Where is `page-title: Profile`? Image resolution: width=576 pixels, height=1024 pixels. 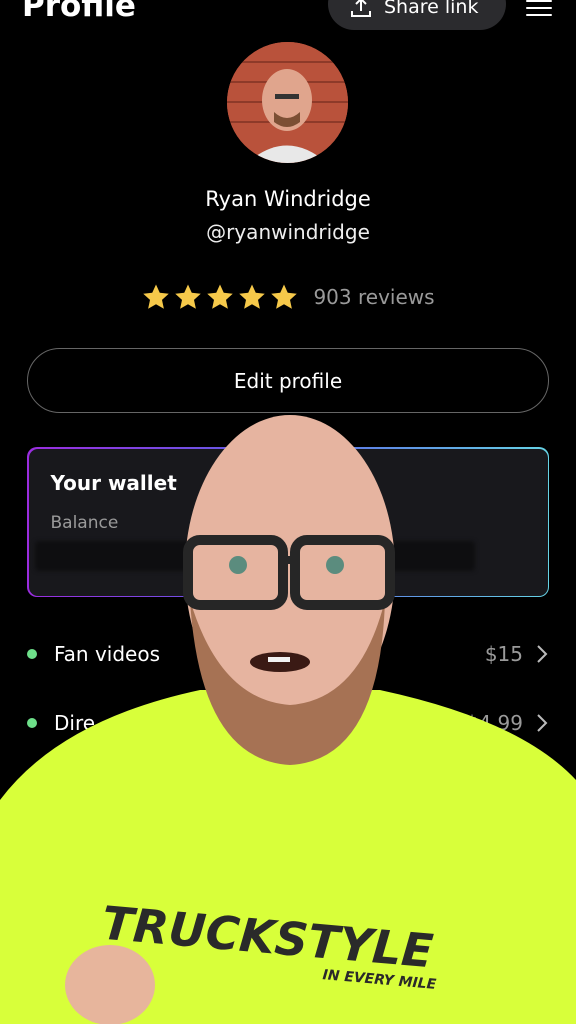 page-title: Profile is located at coordinates (79, 12).